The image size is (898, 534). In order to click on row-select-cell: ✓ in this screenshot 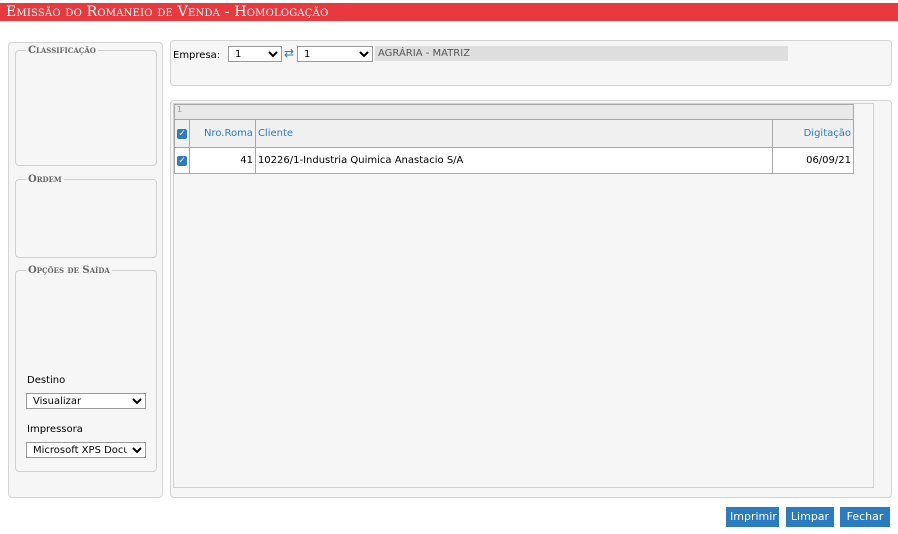, I will do `click(182, 160)`.